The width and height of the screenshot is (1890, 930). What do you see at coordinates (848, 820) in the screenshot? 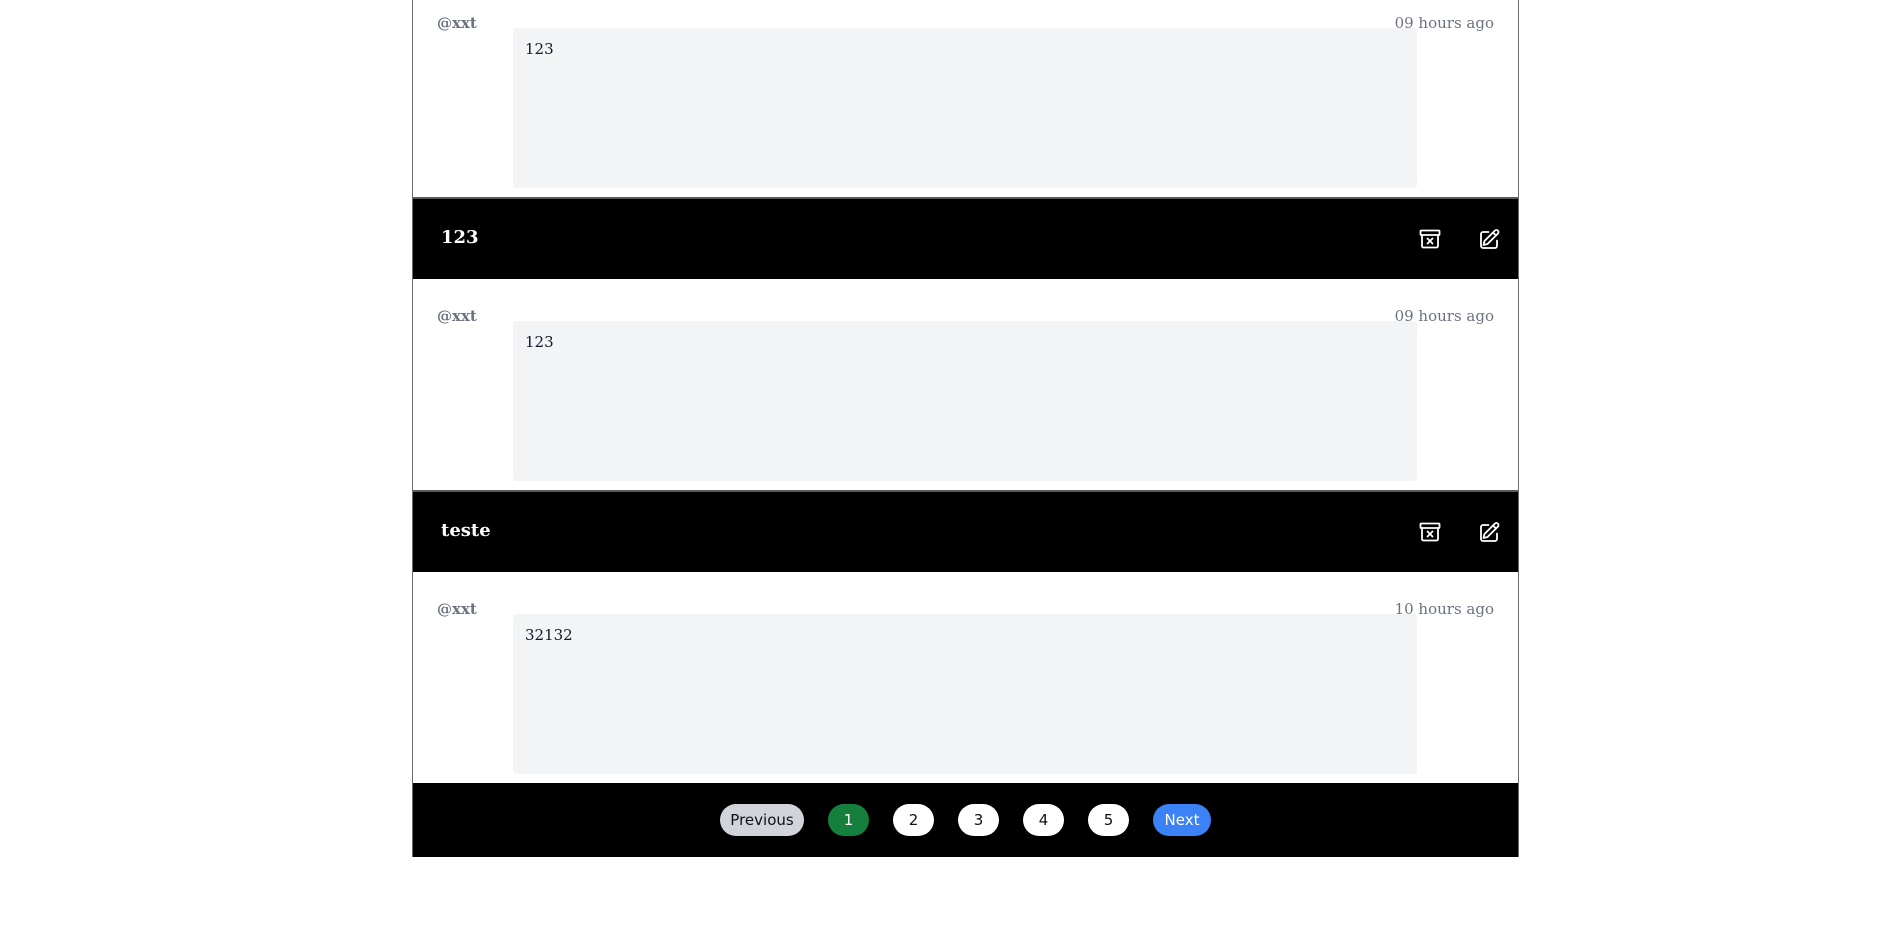
I see `page-button-1: 1` at bounding box center [848, 820].